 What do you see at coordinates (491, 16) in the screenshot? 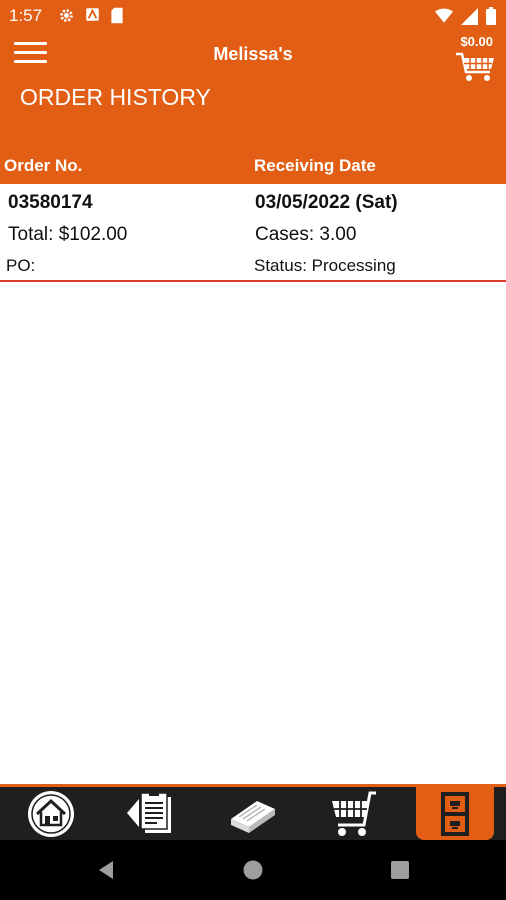
I see `battery-icon` at bounding box center [491, 16].